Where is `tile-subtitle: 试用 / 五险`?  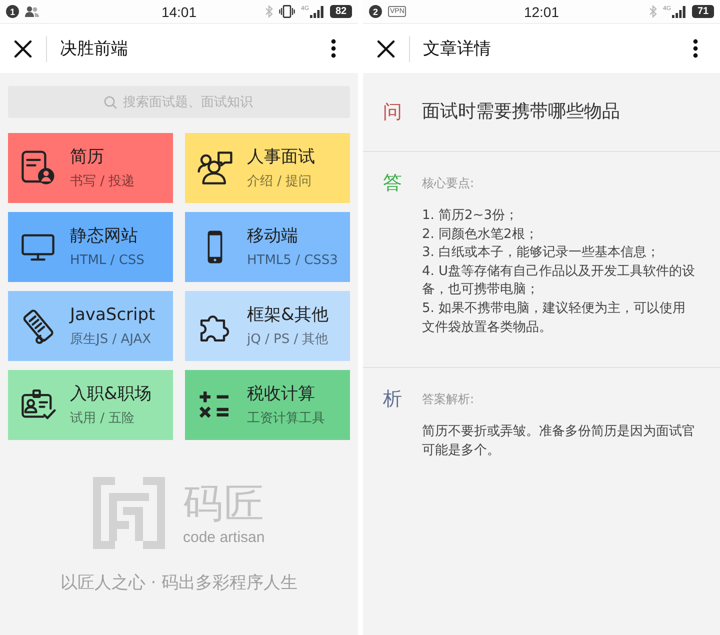 tile-subtitle: 试用 / 五险 is located at coordinates (103, 418).